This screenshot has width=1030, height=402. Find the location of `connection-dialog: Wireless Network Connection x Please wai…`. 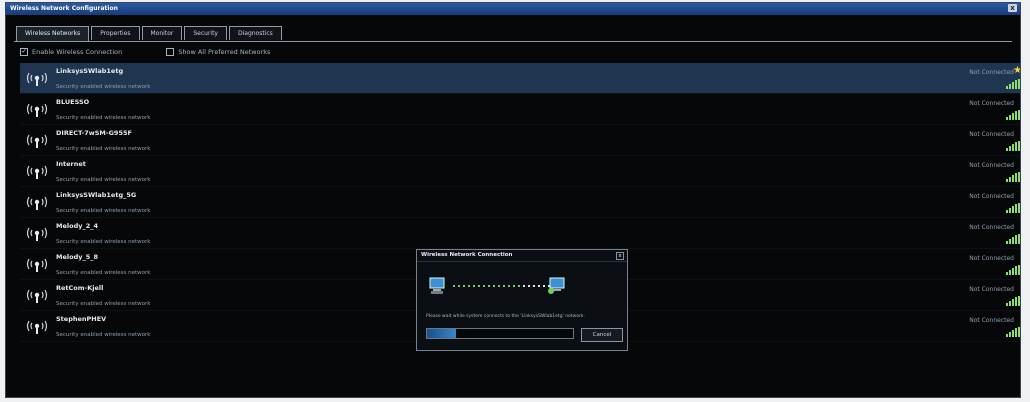

connection-dialog: Wireless Network Connection x Please wai… is located at coordinates (522, 300).